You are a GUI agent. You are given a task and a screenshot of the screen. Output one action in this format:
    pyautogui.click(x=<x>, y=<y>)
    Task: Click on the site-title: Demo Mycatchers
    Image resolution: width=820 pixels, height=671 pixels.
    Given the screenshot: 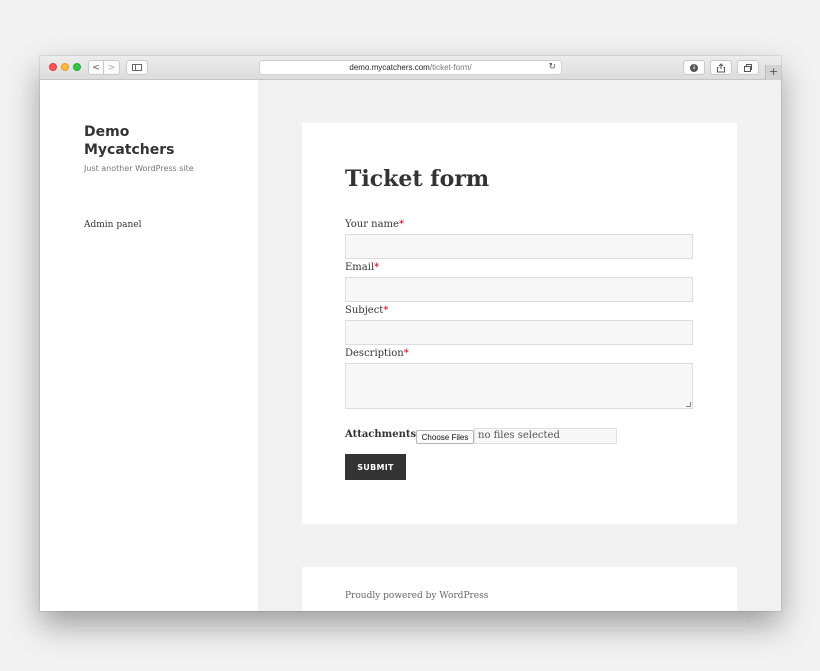 What is the action you would take?
    pyautogui.click(x=149, y=141)
    